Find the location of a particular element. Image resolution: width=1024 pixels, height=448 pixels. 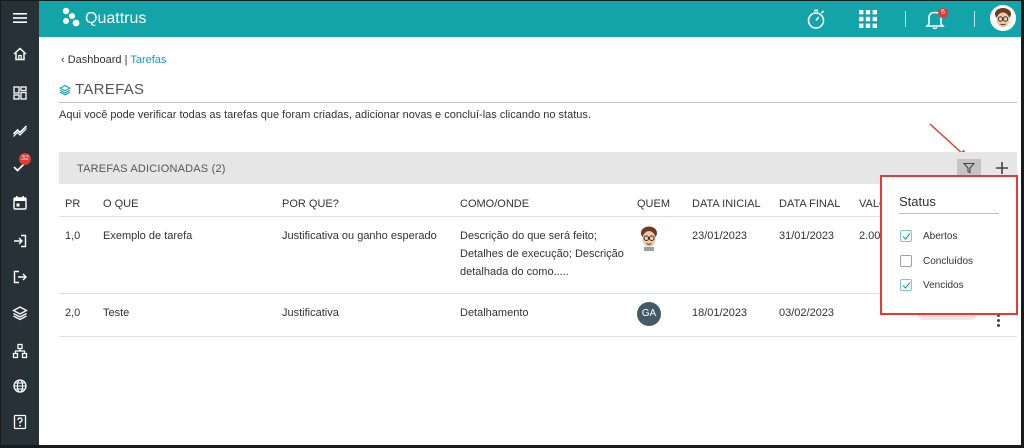

filter-option-vencidos: Vencidos is located at coordinates (932, 285).